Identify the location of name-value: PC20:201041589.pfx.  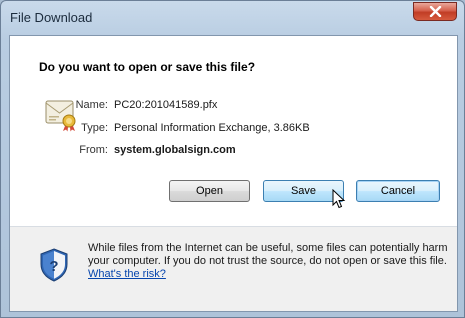
(166, 105).